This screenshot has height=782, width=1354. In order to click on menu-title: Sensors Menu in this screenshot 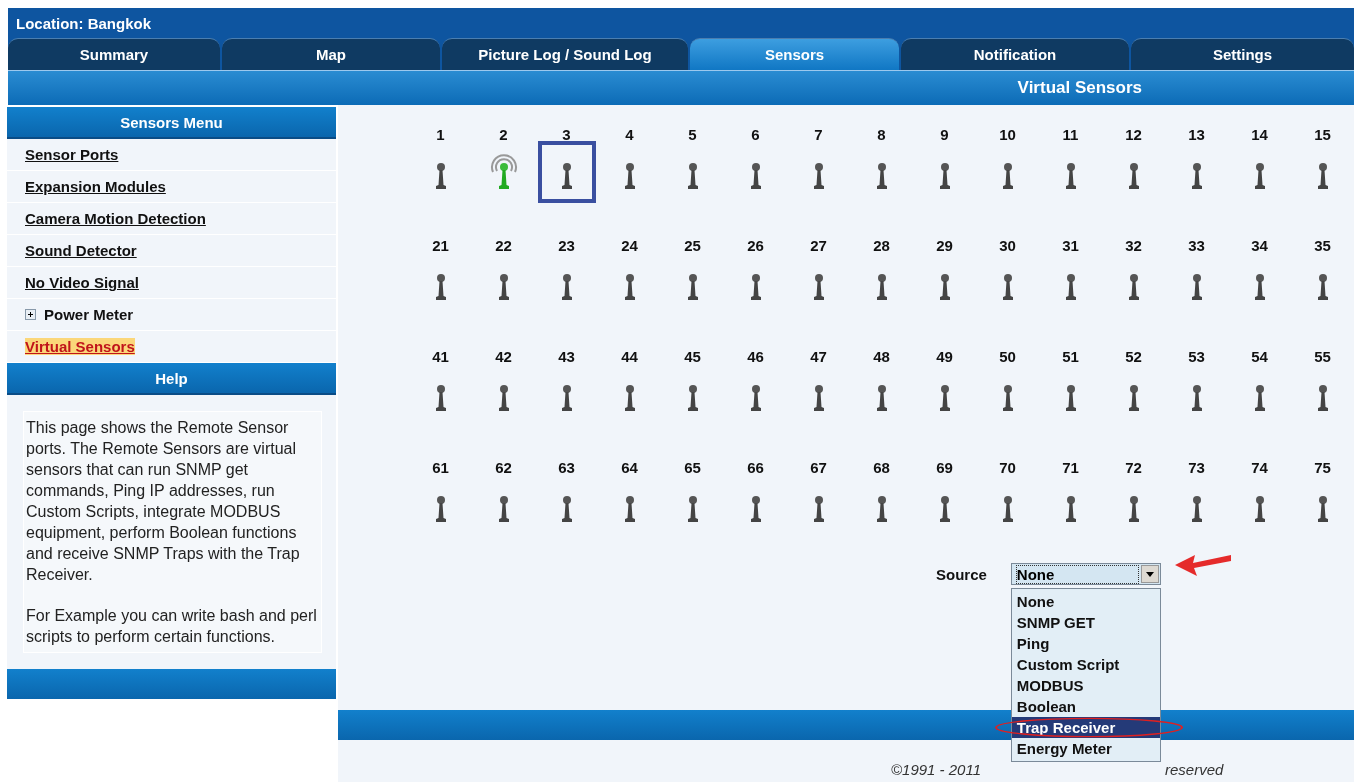, I will do `click(171, 122)`.